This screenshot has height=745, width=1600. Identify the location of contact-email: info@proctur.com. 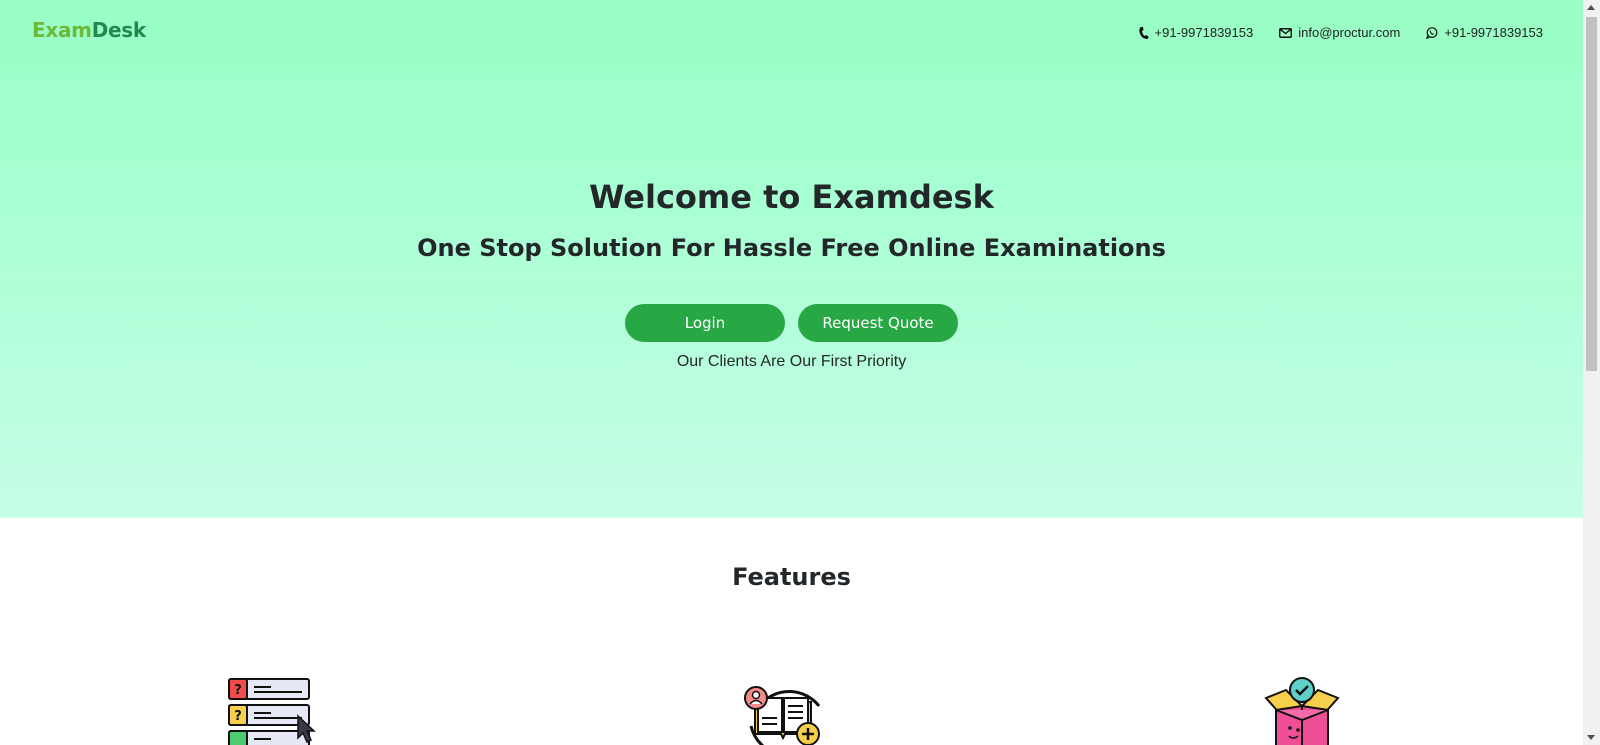
(1339, 32).